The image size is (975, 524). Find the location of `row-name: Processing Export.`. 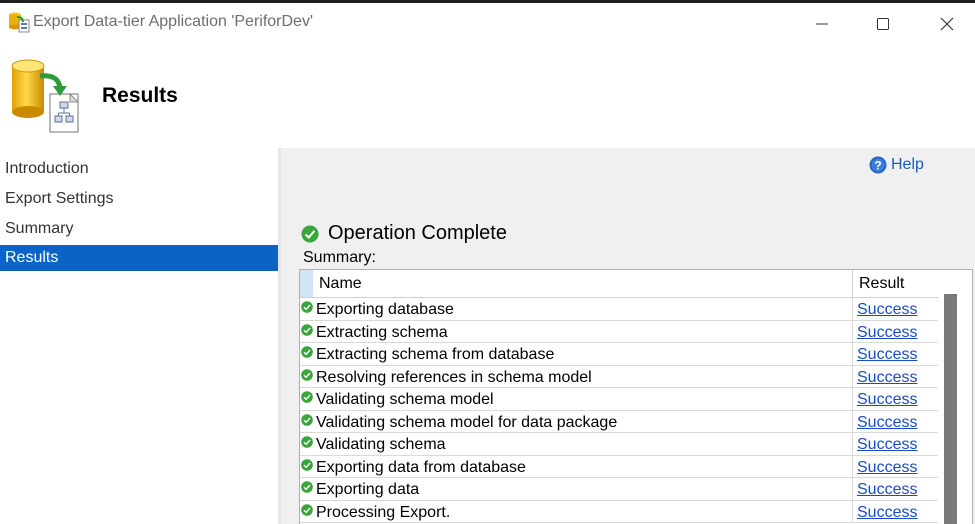

row-name: Processing Export. is located at coordinates (383, 512).